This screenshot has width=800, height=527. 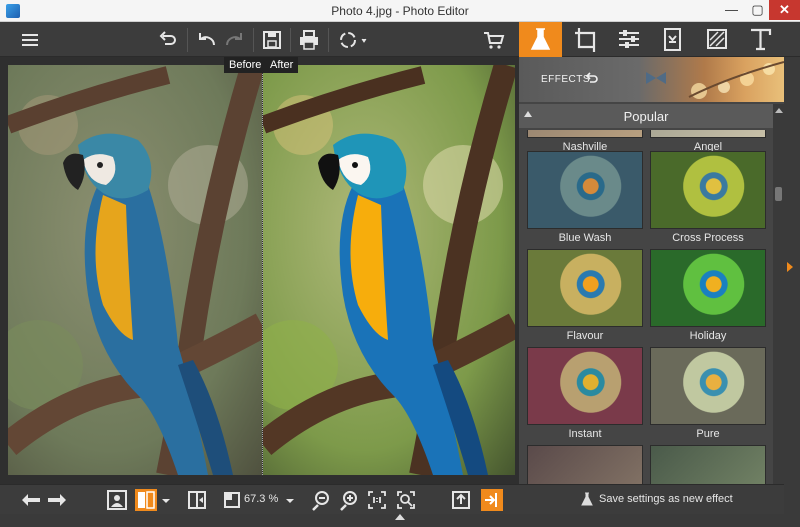 What do you see at coordinates (585, 141) in the screenshot?
I see `effect-item: Nashville` at bounding box center [585, 141].